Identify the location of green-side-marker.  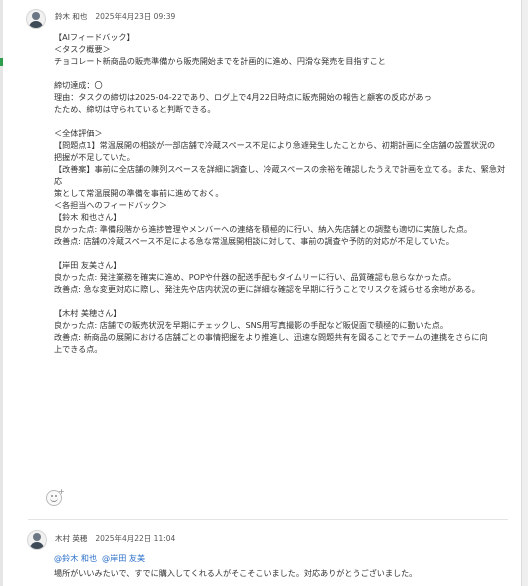
(1, 62).